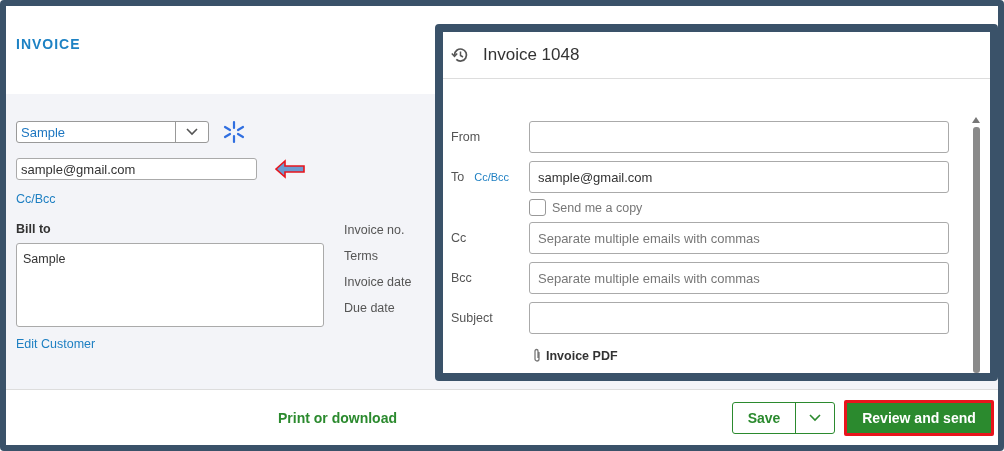  I want to click on field-label: Subject, so click(472, 318).